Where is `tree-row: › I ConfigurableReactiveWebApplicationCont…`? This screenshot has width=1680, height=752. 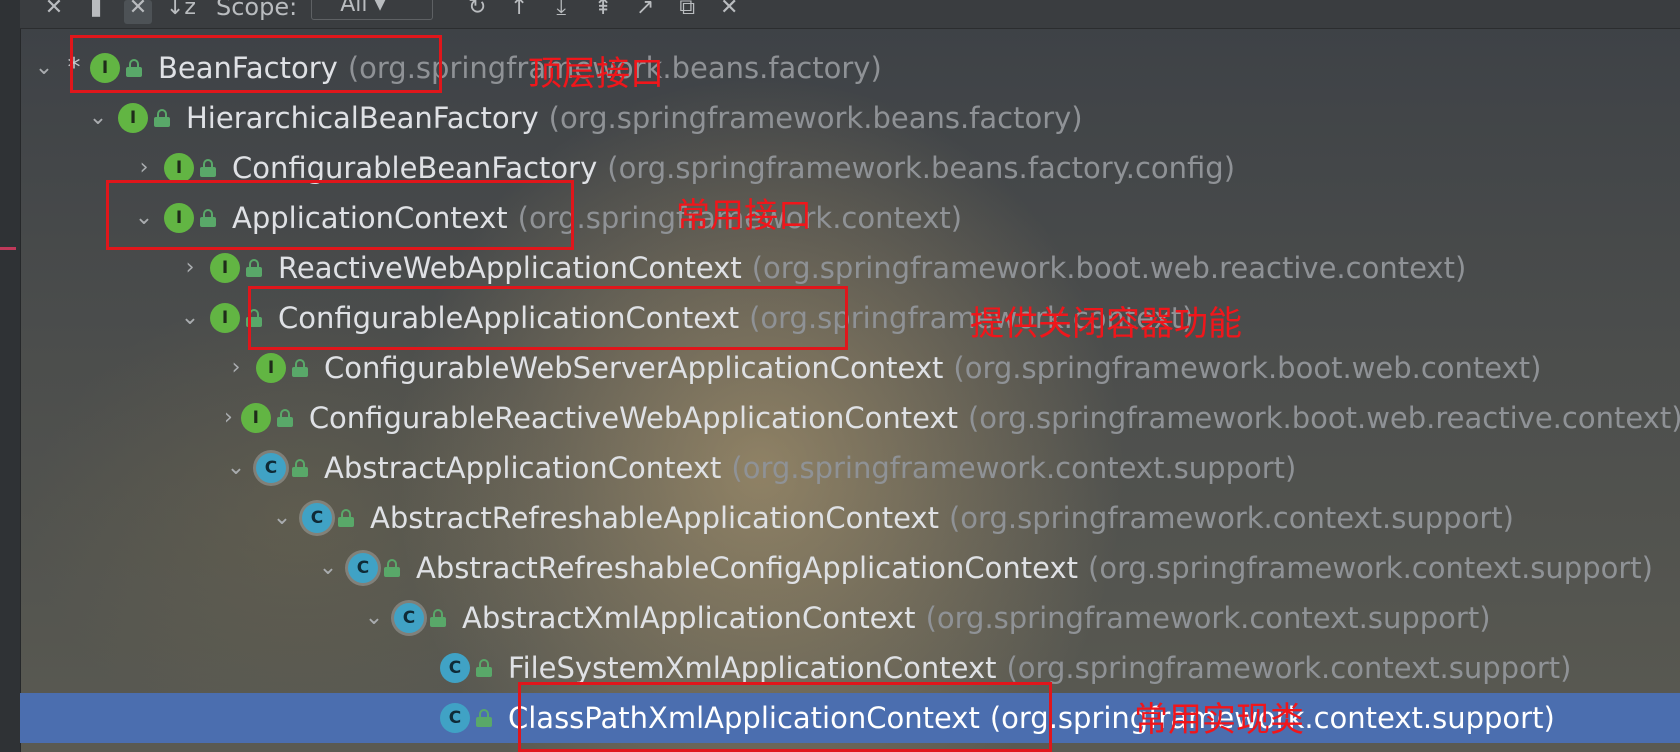 tree-row: › I ConfigurableReactiveWebApplicationCont… is located at coordinates (850, 418).